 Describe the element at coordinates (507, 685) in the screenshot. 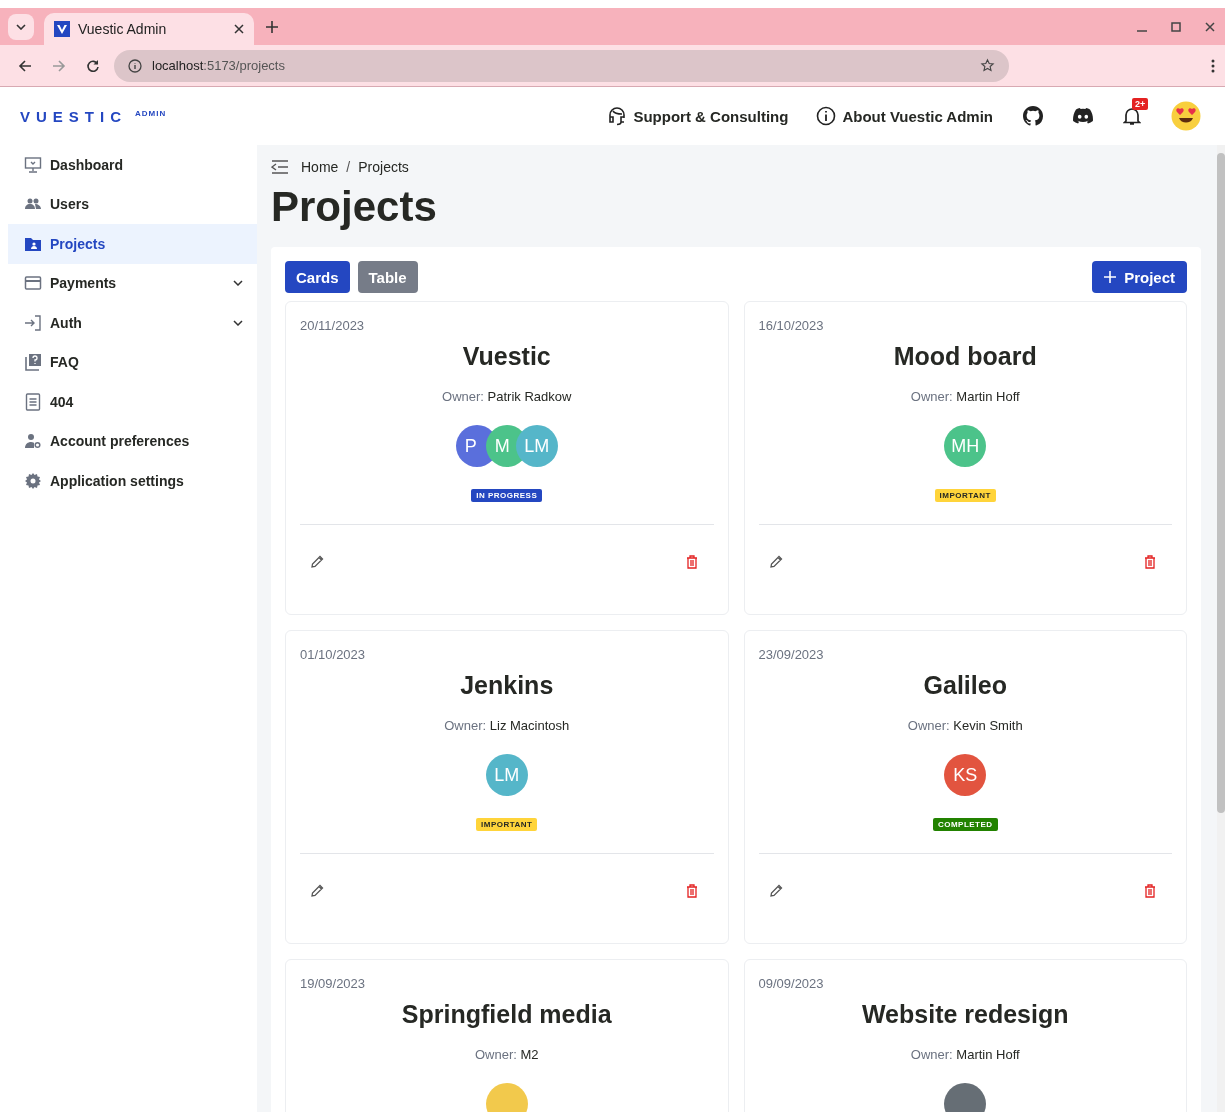

I see `project-name: Jenkins` at that location.